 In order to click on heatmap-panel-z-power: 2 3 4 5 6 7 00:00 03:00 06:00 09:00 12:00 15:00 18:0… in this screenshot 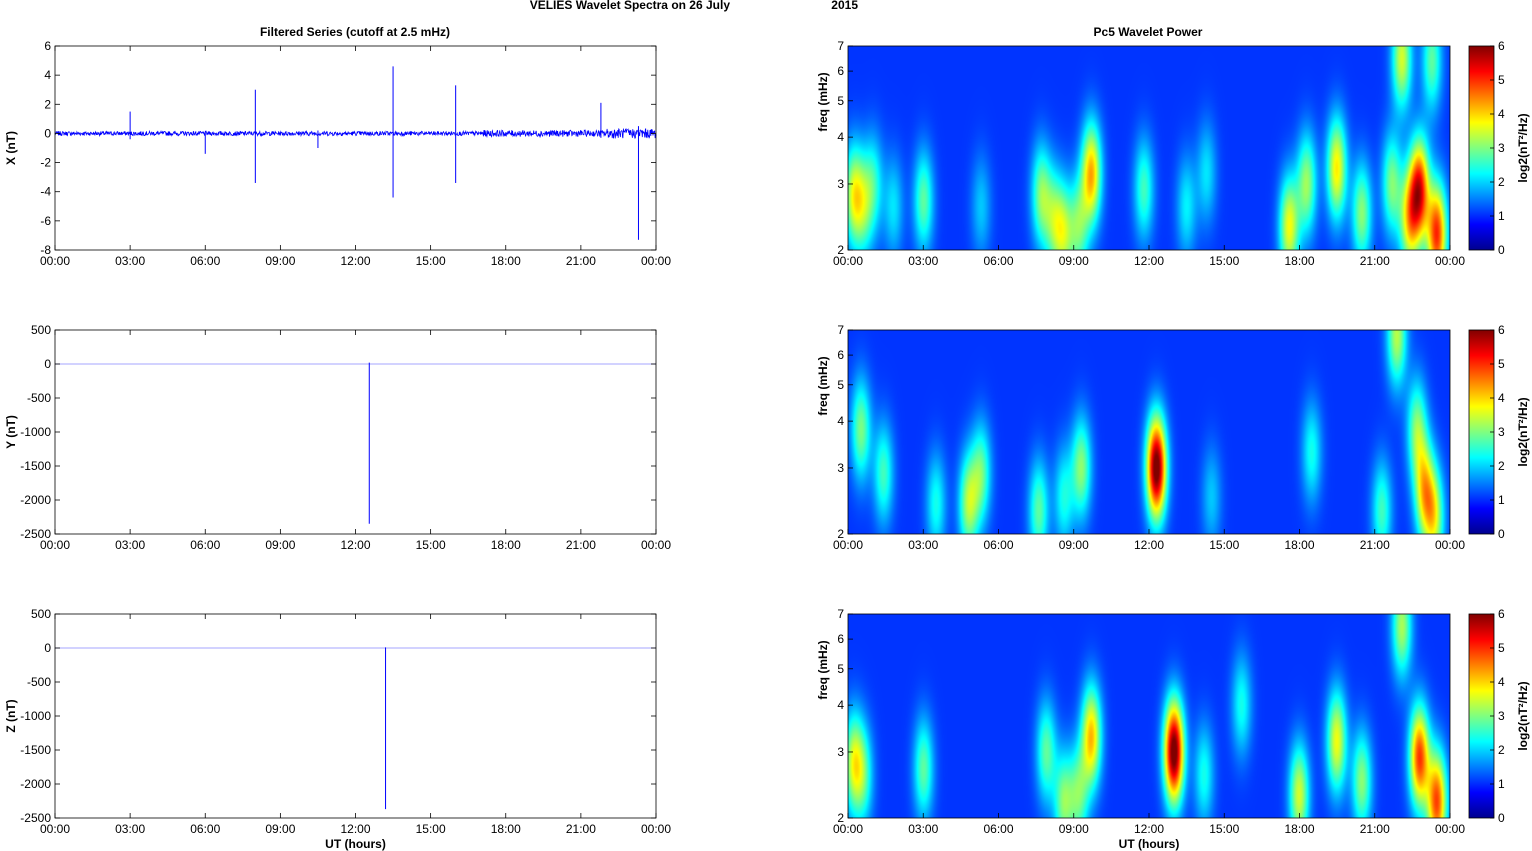, I will do `click(1173, 729)`.